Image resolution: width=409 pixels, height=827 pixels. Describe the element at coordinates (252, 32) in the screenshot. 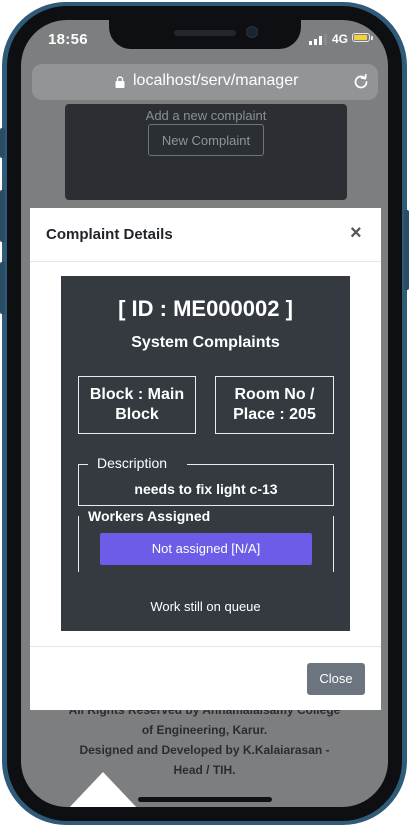

I see `camera-icon` at that location.